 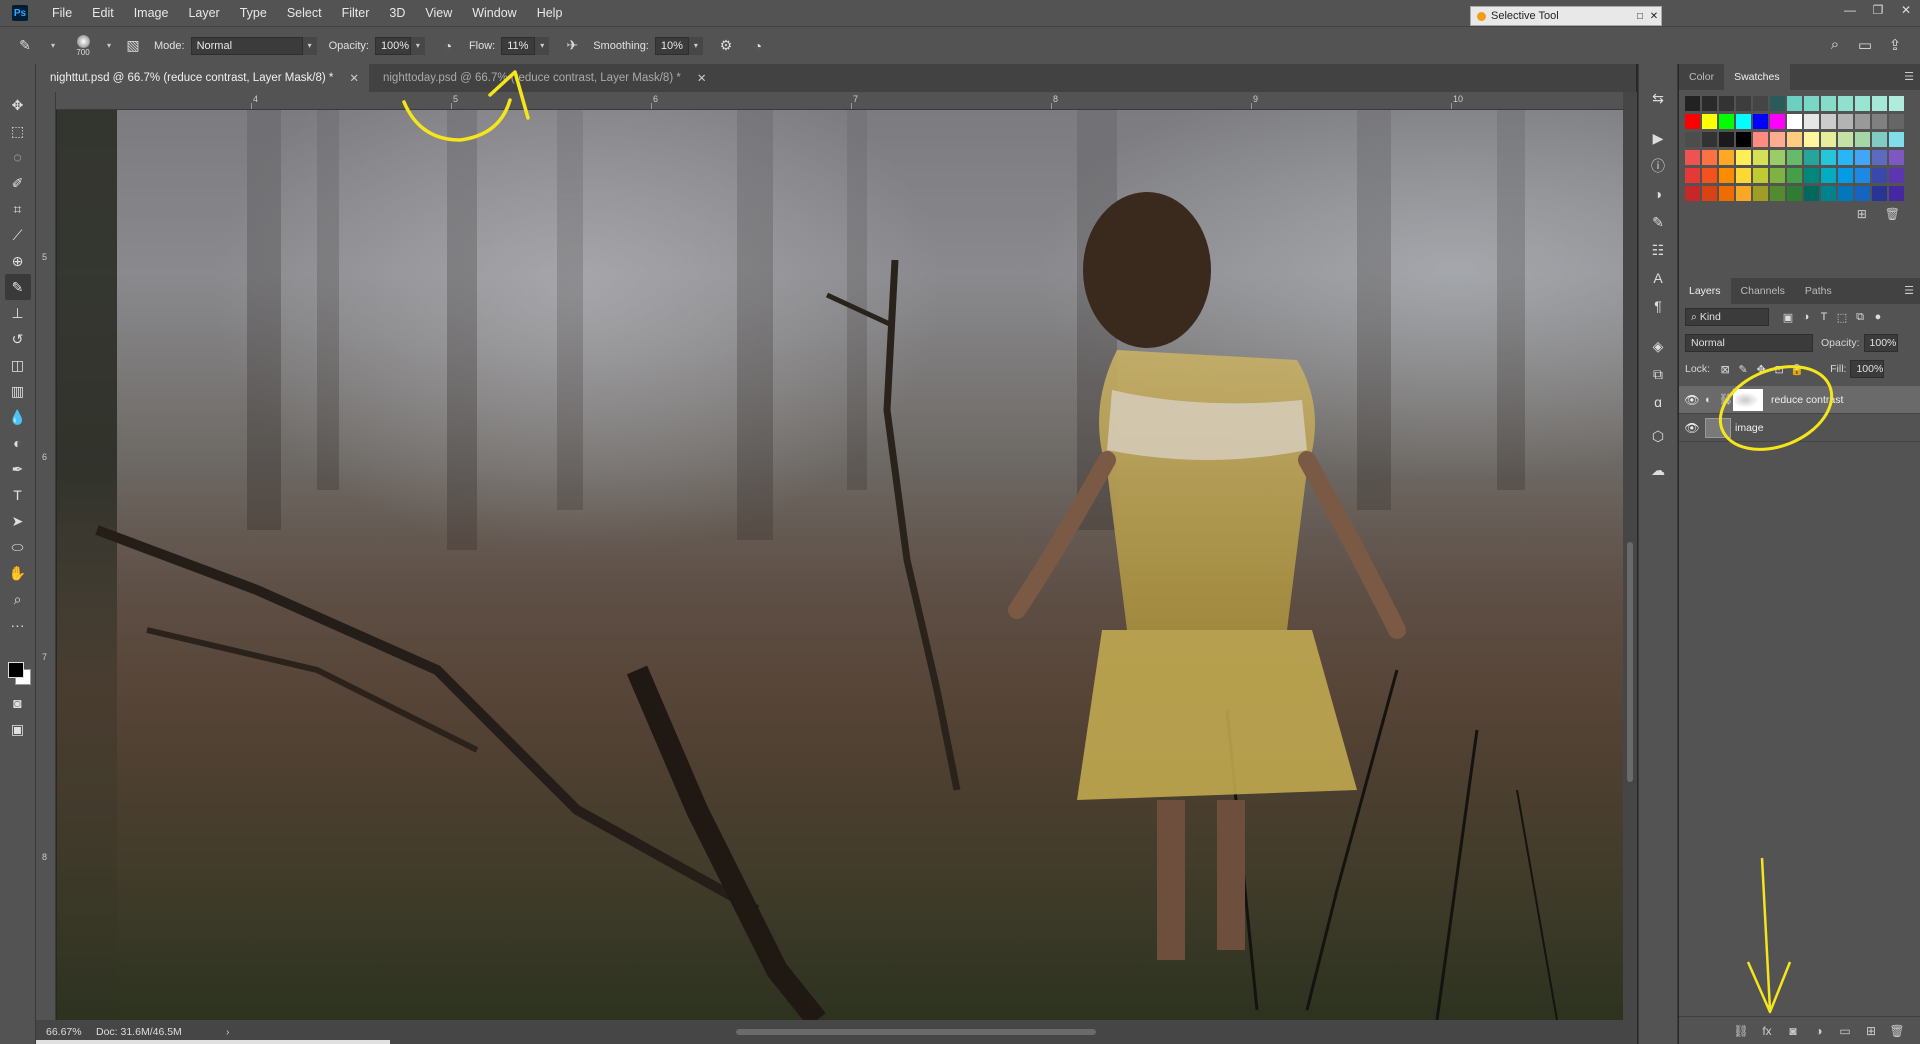 What do you see at coordinates (1799, 400) in the screenshot?
I see `layer-reduce-contrast: 👁 ◐ ⛓ reduce contrast` at bounding box center [1799, 400].